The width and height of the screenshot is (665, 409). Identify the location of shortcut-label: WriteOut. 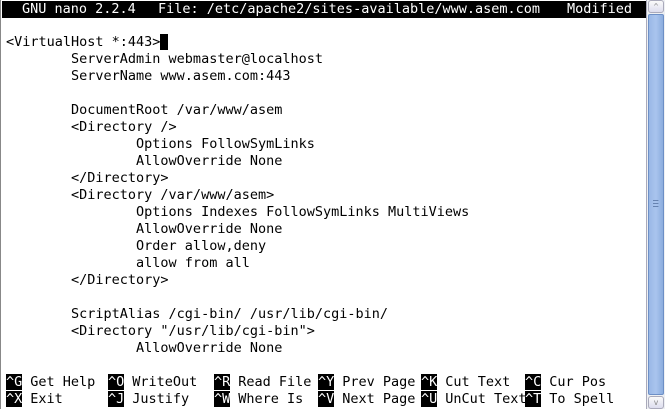
(165, 382).